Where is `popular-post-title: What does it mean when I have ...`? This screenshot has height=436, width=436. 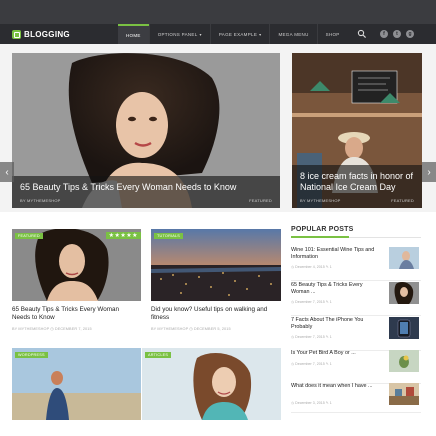
popular-post-title: What does it mean when I have ... is located at coordinates (336, 386).